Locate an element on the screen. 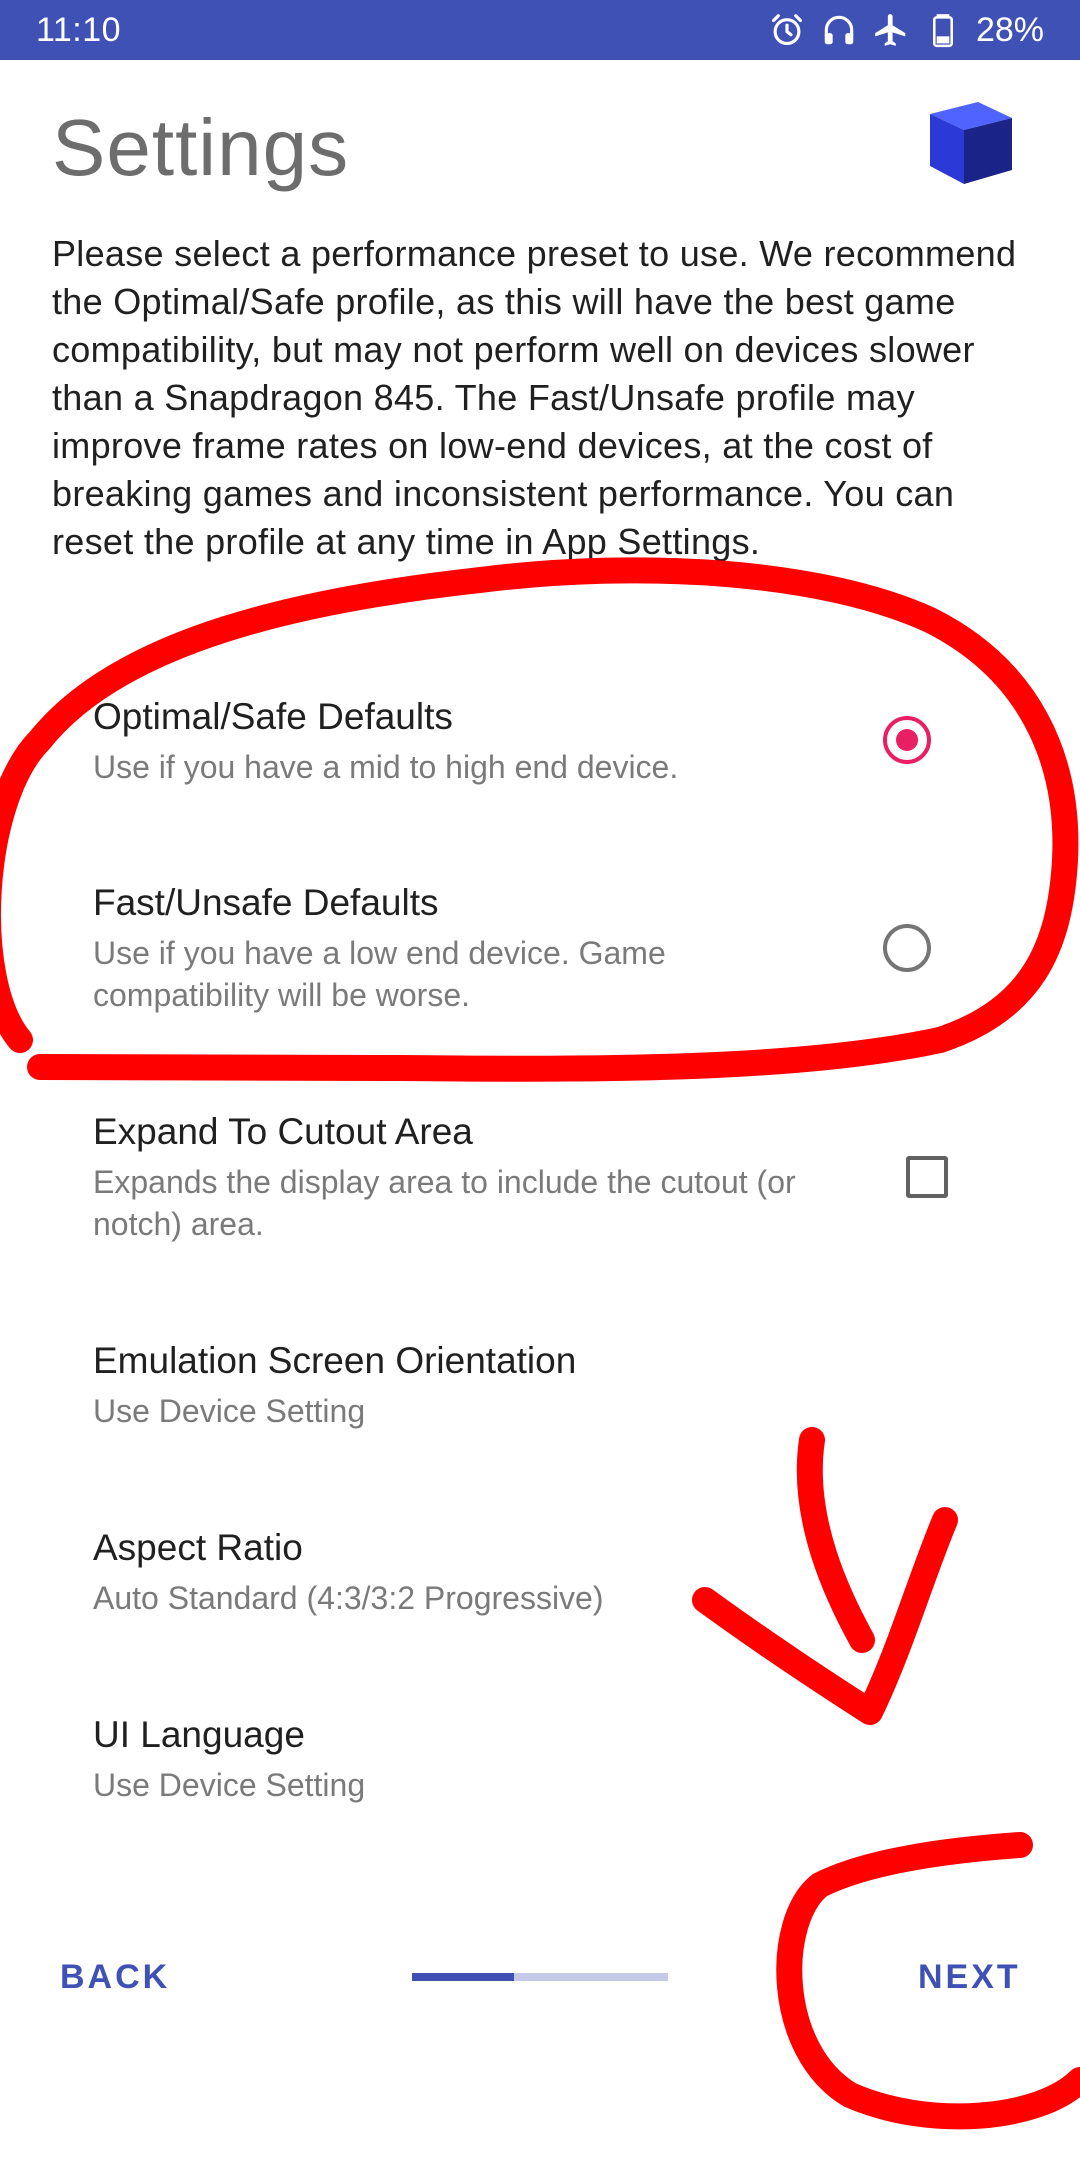  alarm-icon is located at coordinates (786, 30).